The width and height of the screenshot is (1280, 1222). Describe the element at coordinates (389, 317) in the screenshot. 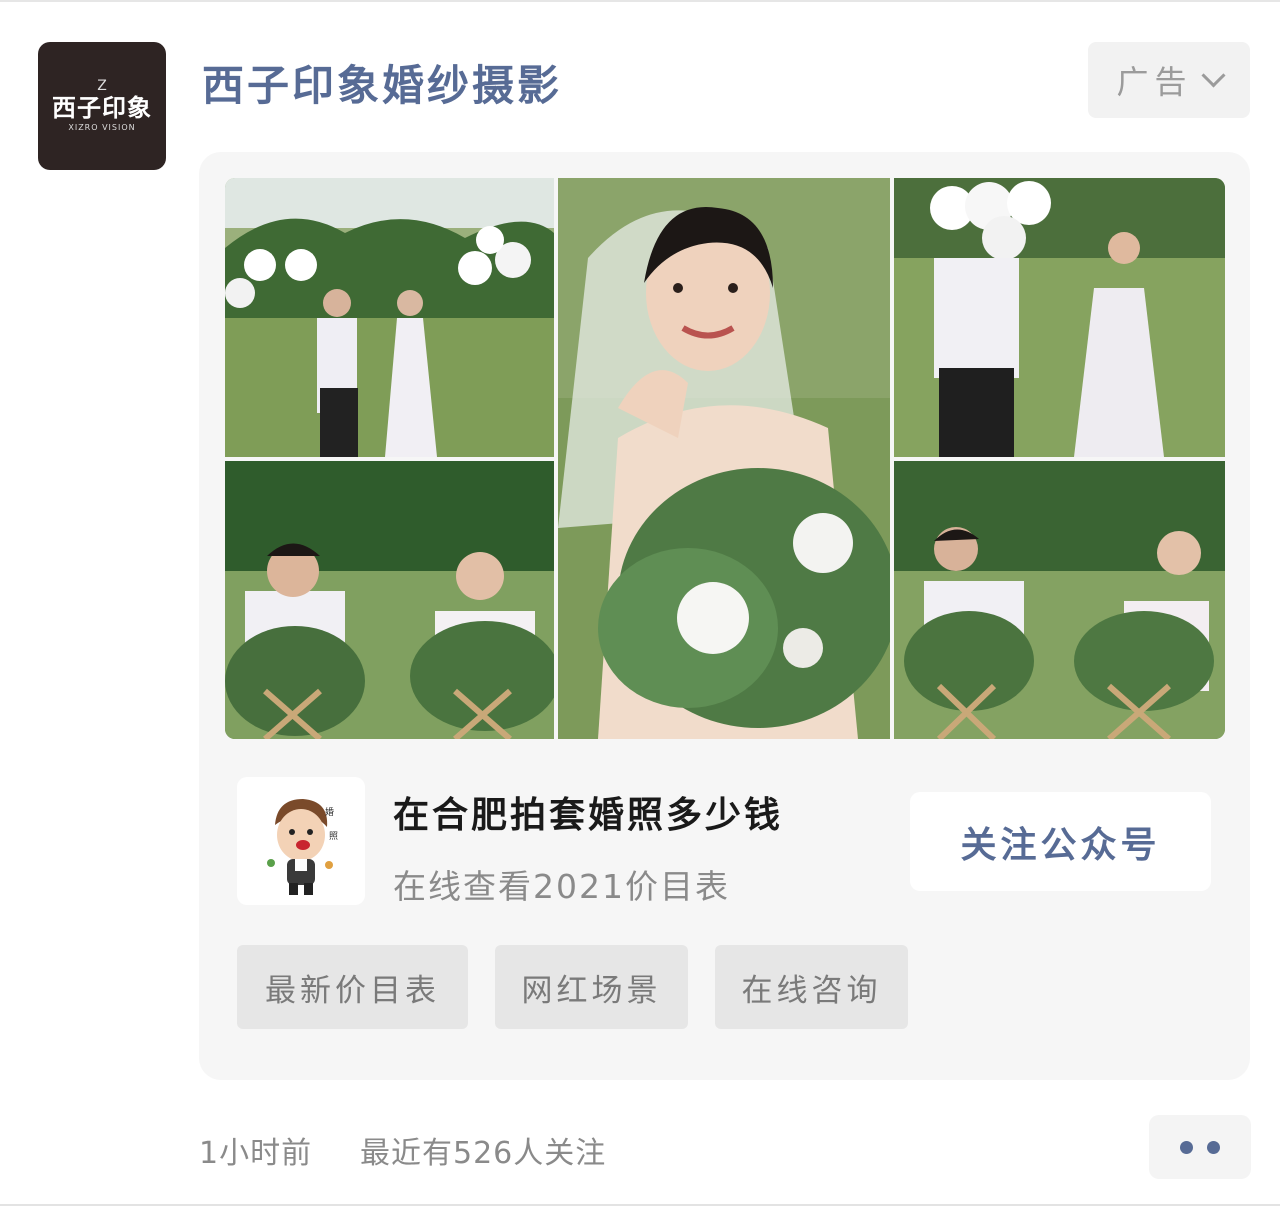

I see `photo-couple-balloons` at that location.